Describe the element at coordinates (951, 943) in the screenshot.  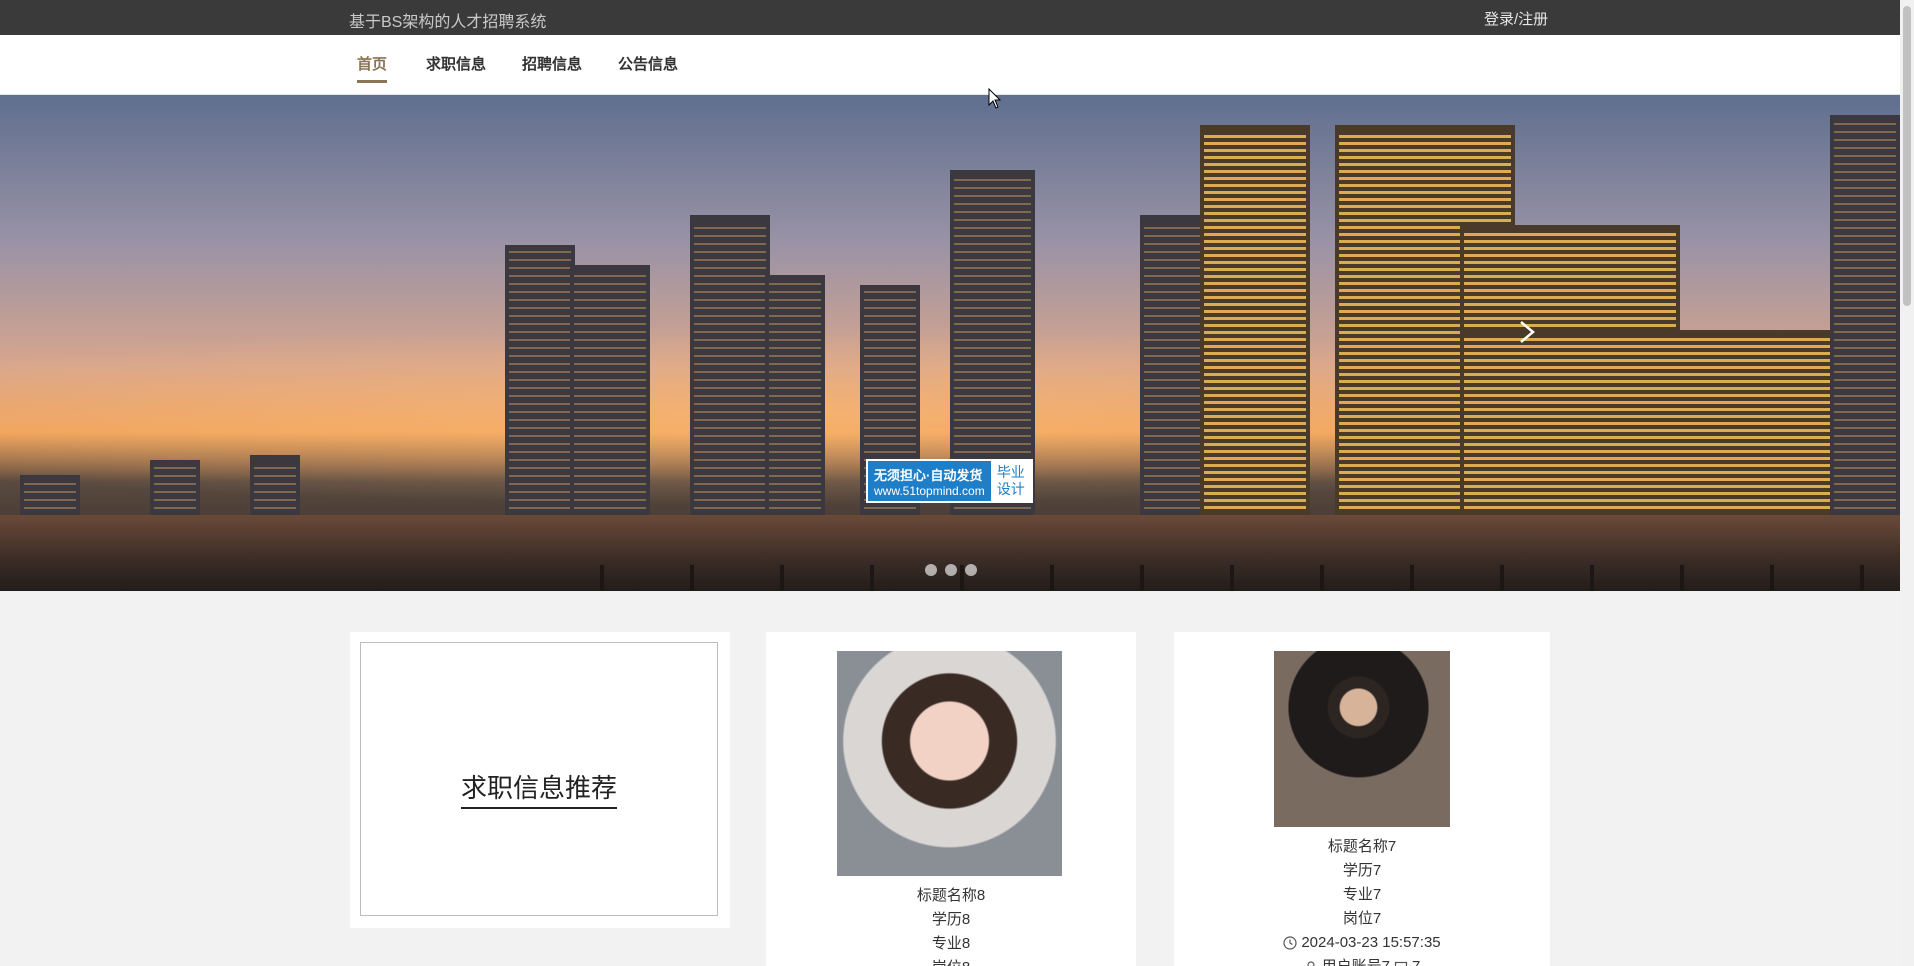
I see `card-major: 专业8` at that location.